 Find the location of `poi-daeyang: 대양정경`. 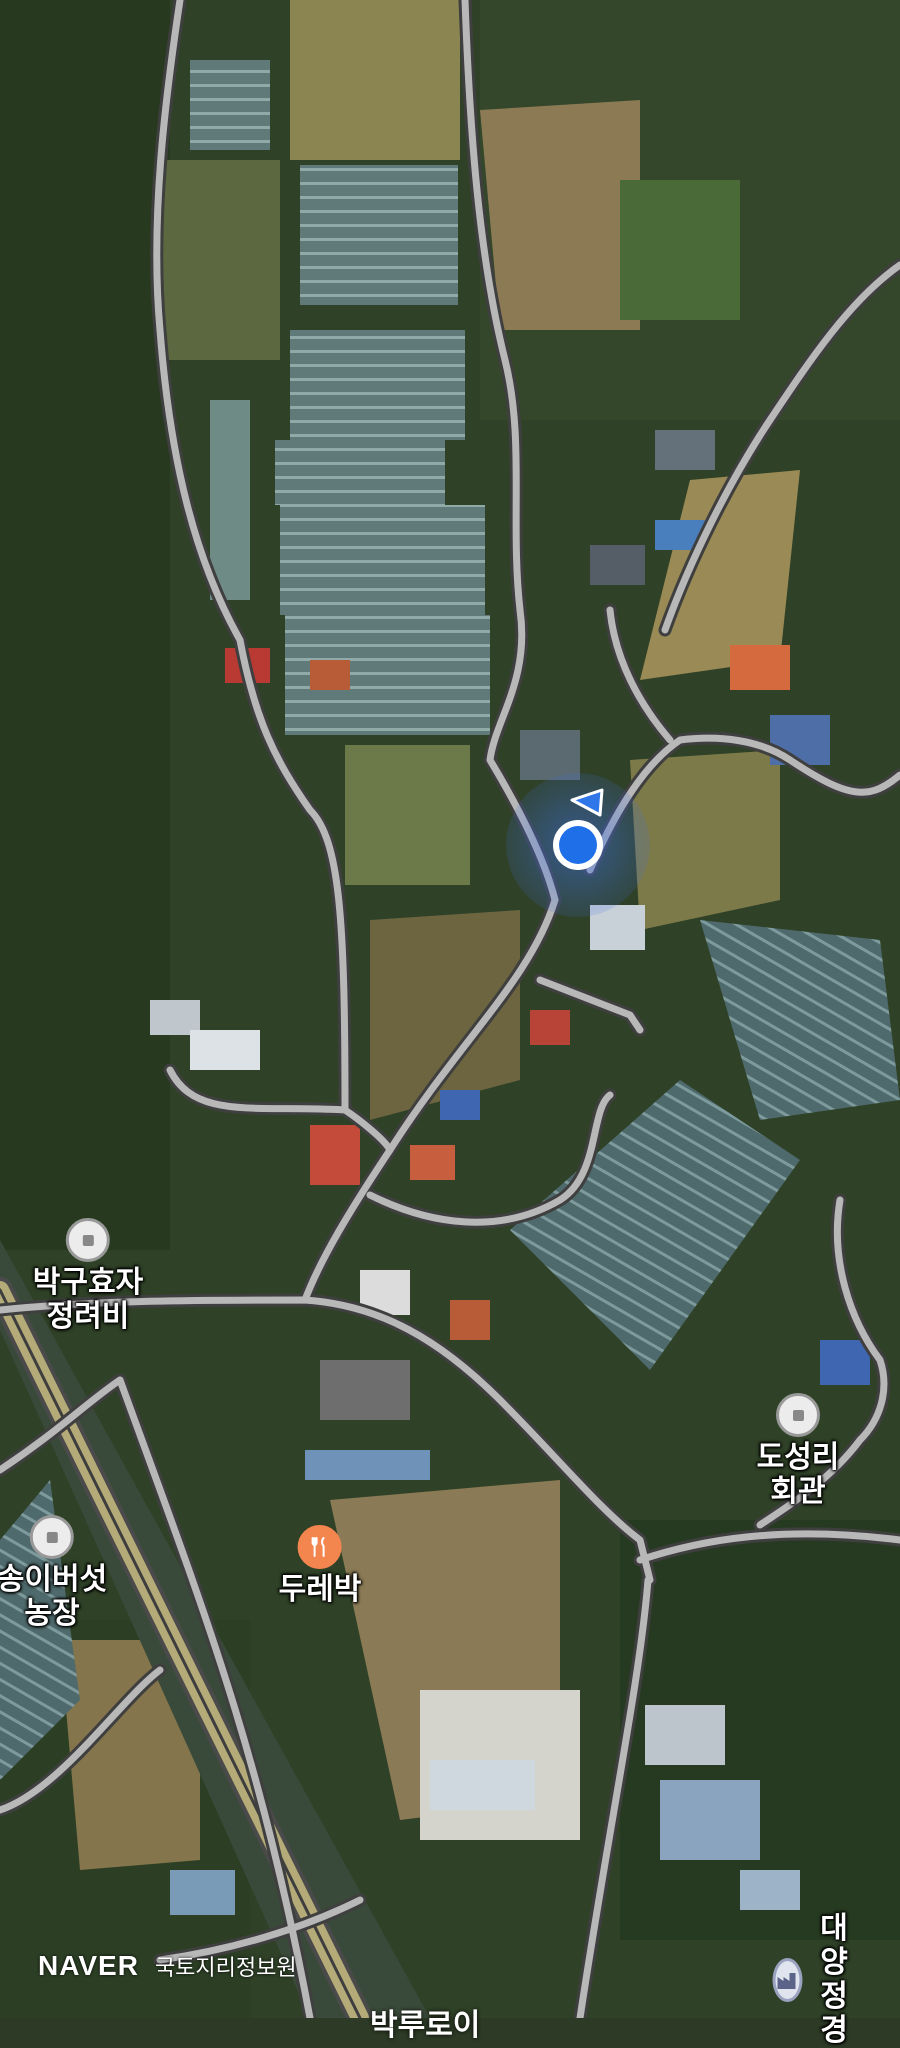

poi-daeyang: 대양정경 is located at coordinates (815, 1979).